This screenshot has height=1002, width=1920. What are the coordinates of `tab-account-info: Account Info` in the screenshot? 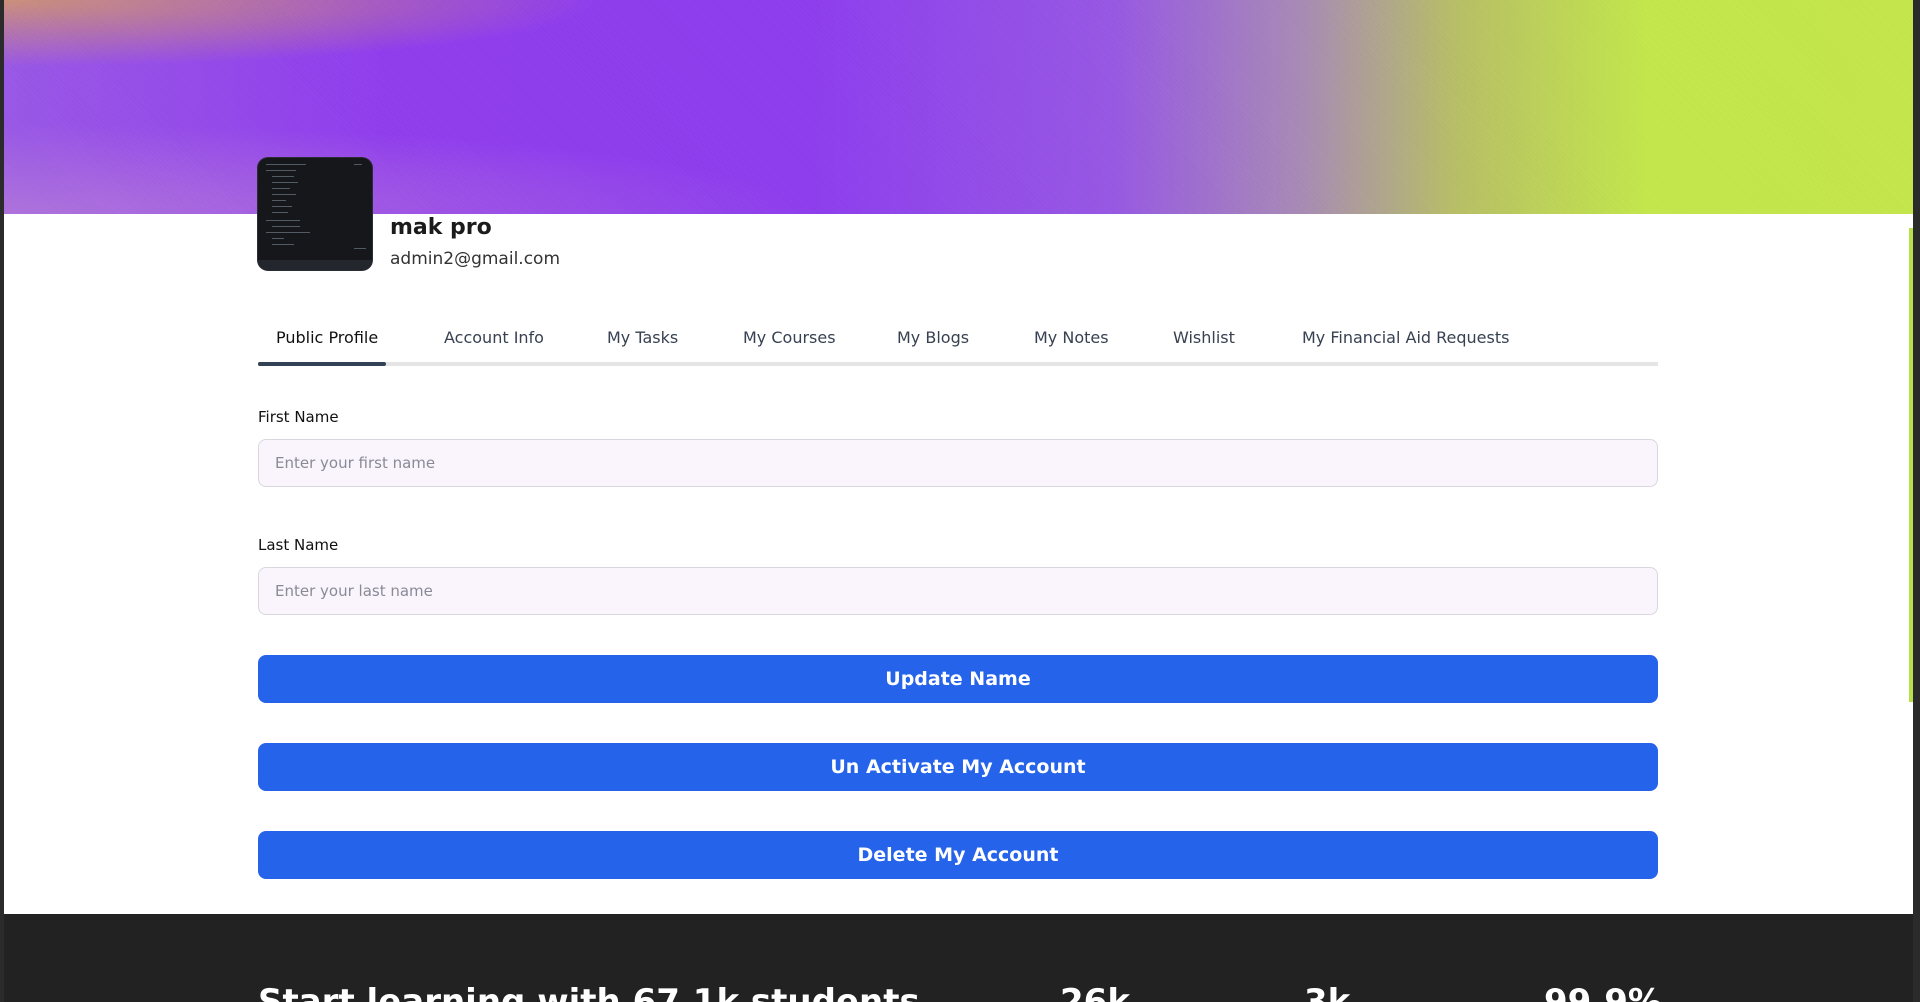 It's located at (494, 337).